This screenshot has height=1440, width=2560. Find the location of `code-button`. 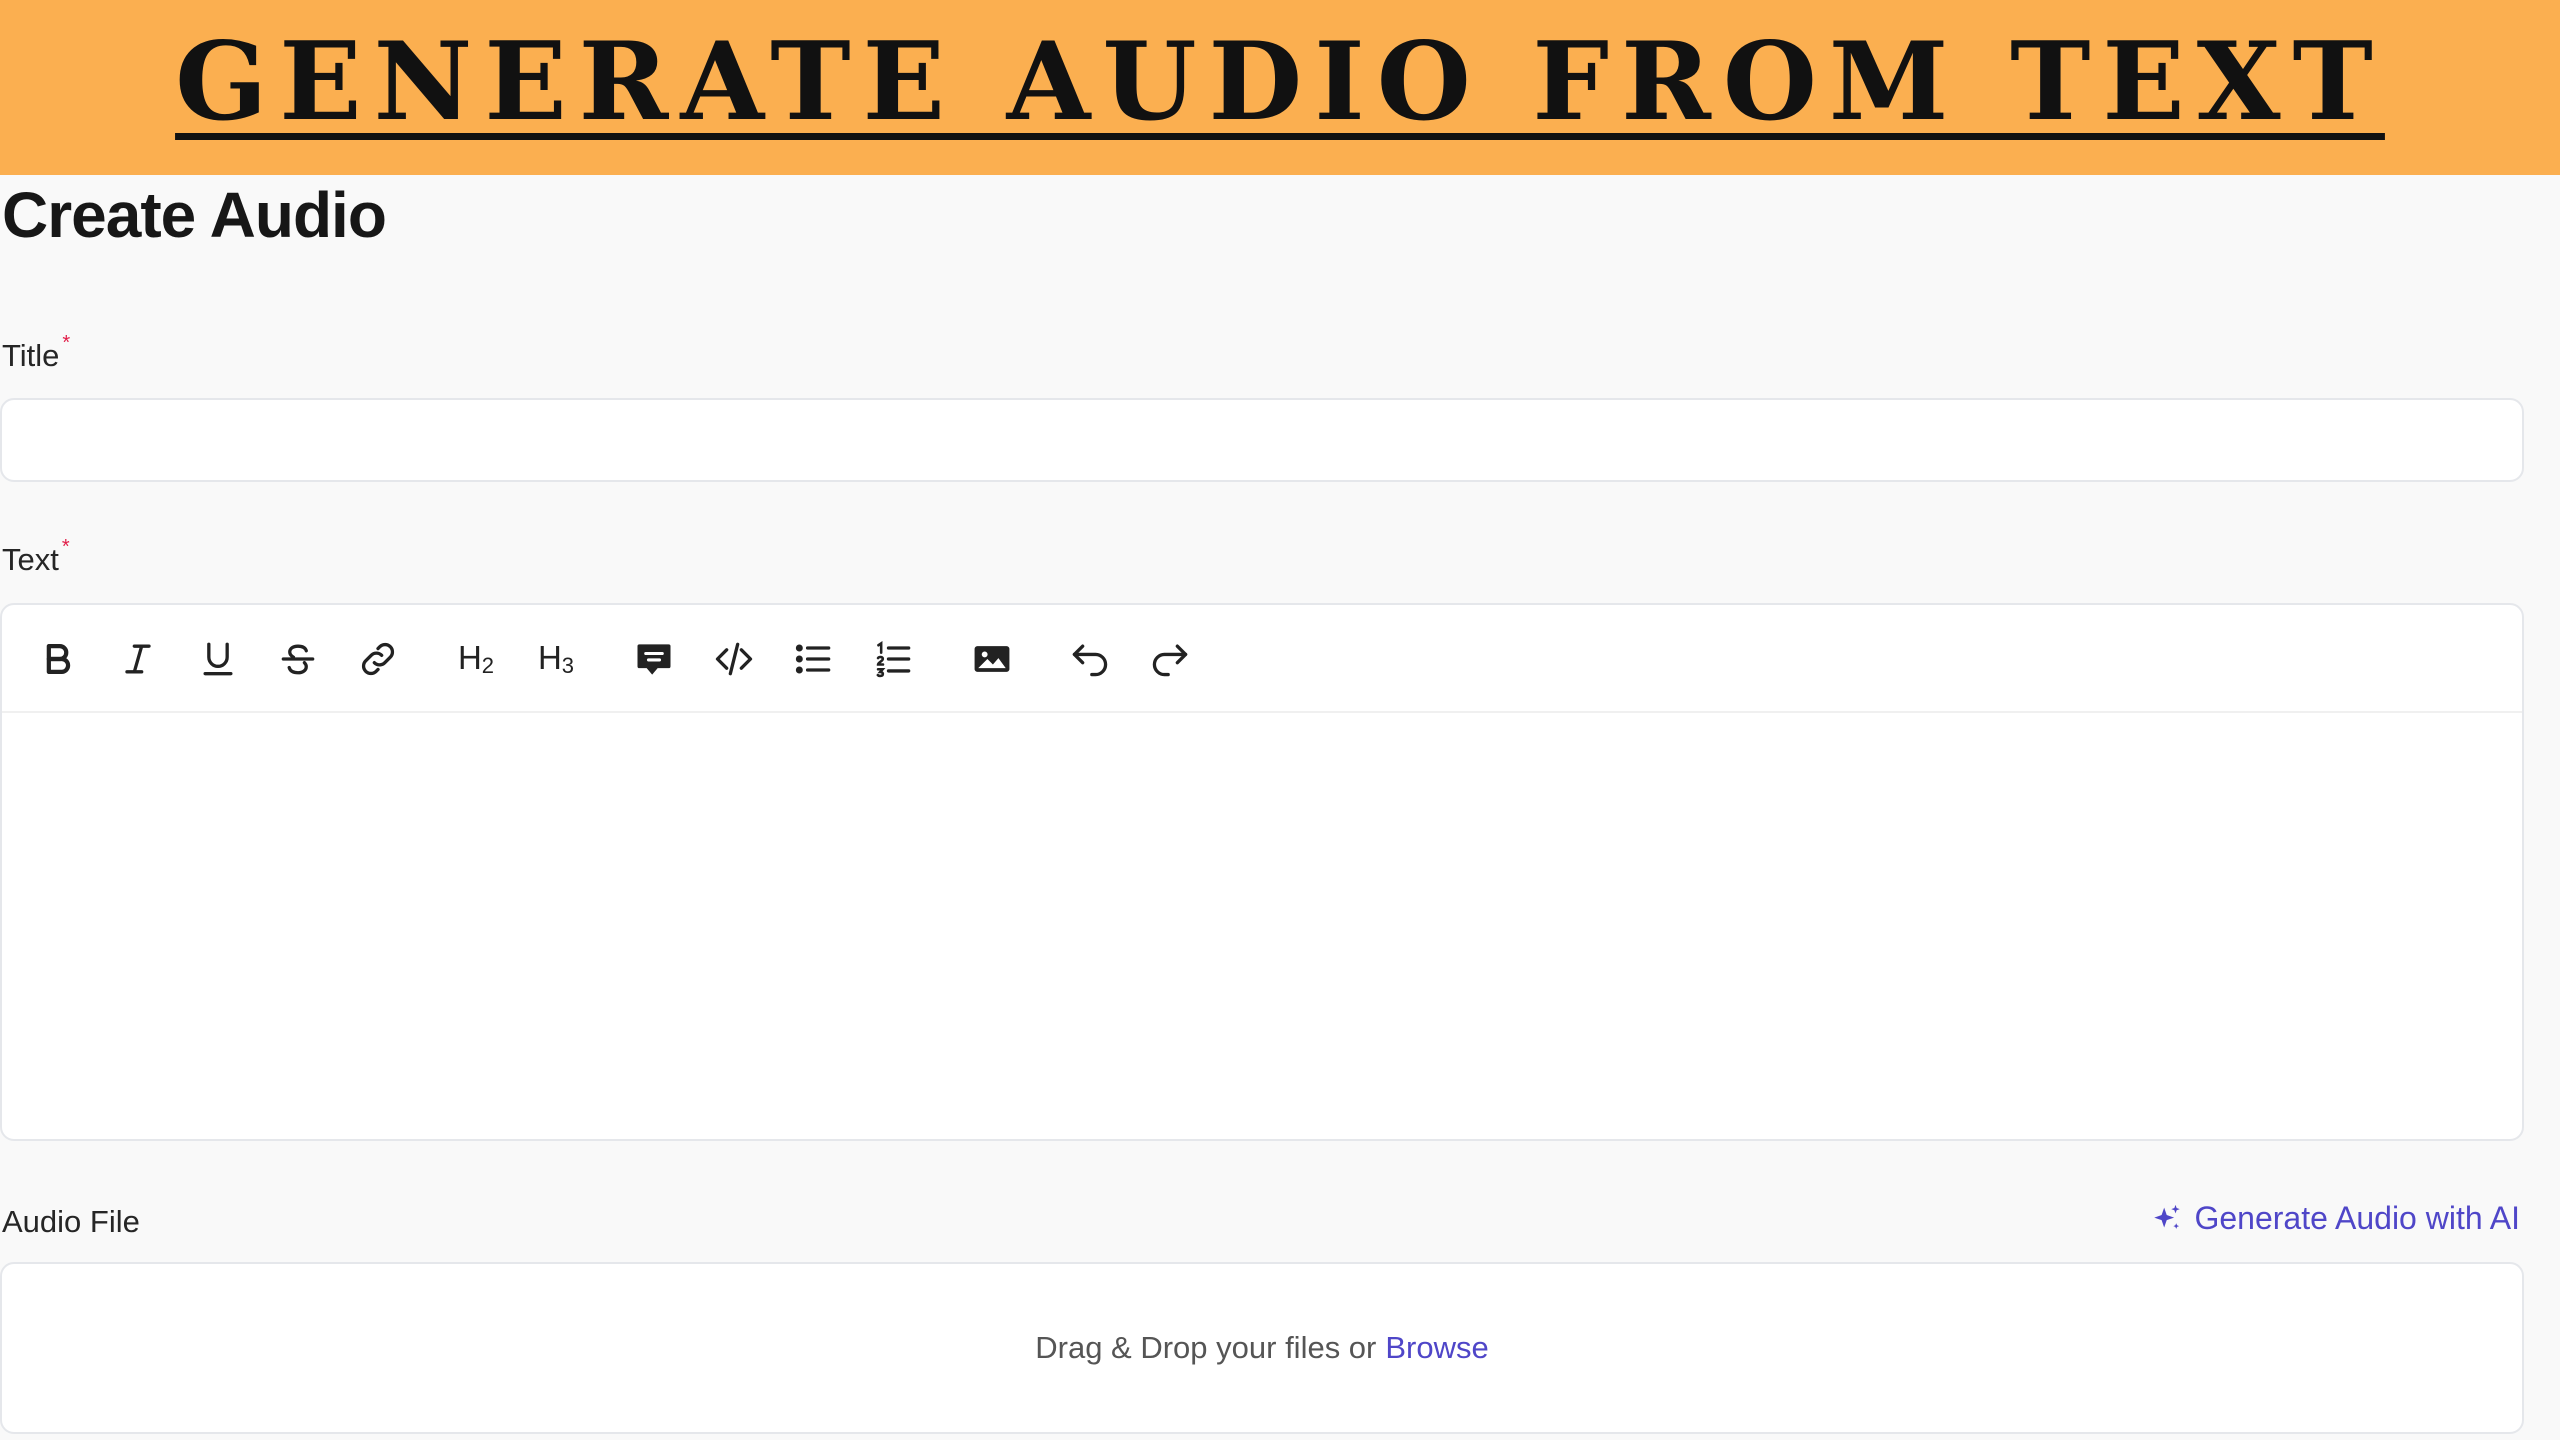

code-button is located at coordinates (734, 659).